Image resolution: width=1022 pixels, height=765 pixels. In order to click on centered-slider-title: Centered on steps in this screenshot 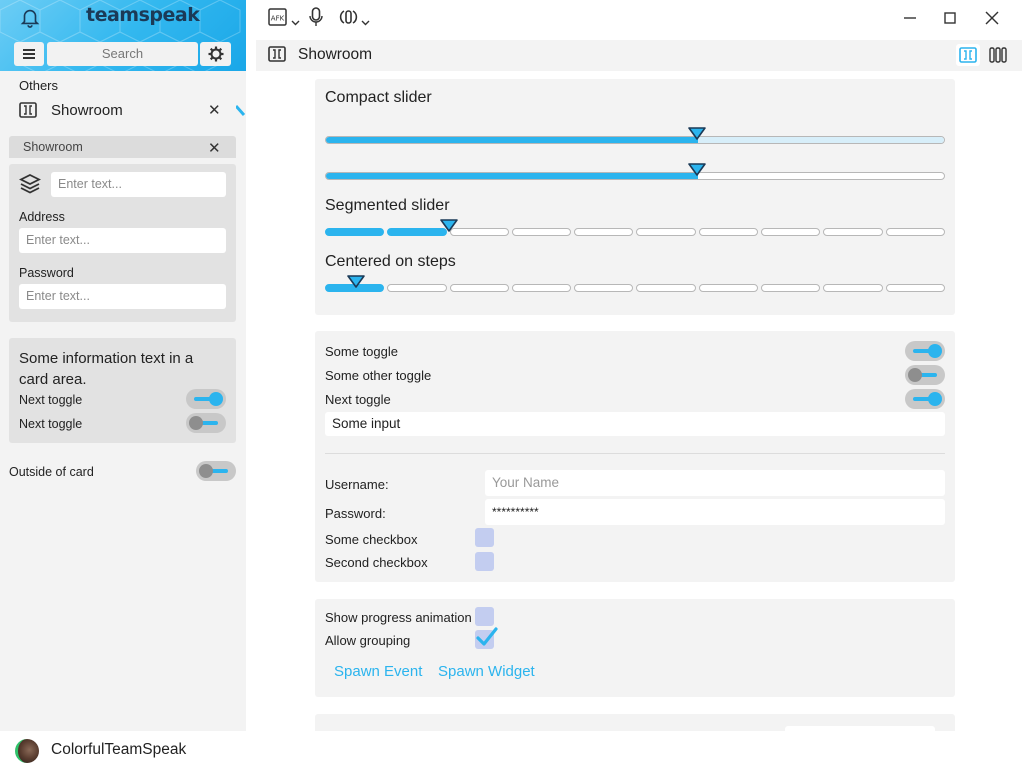, I will do `click(390, 261)`.